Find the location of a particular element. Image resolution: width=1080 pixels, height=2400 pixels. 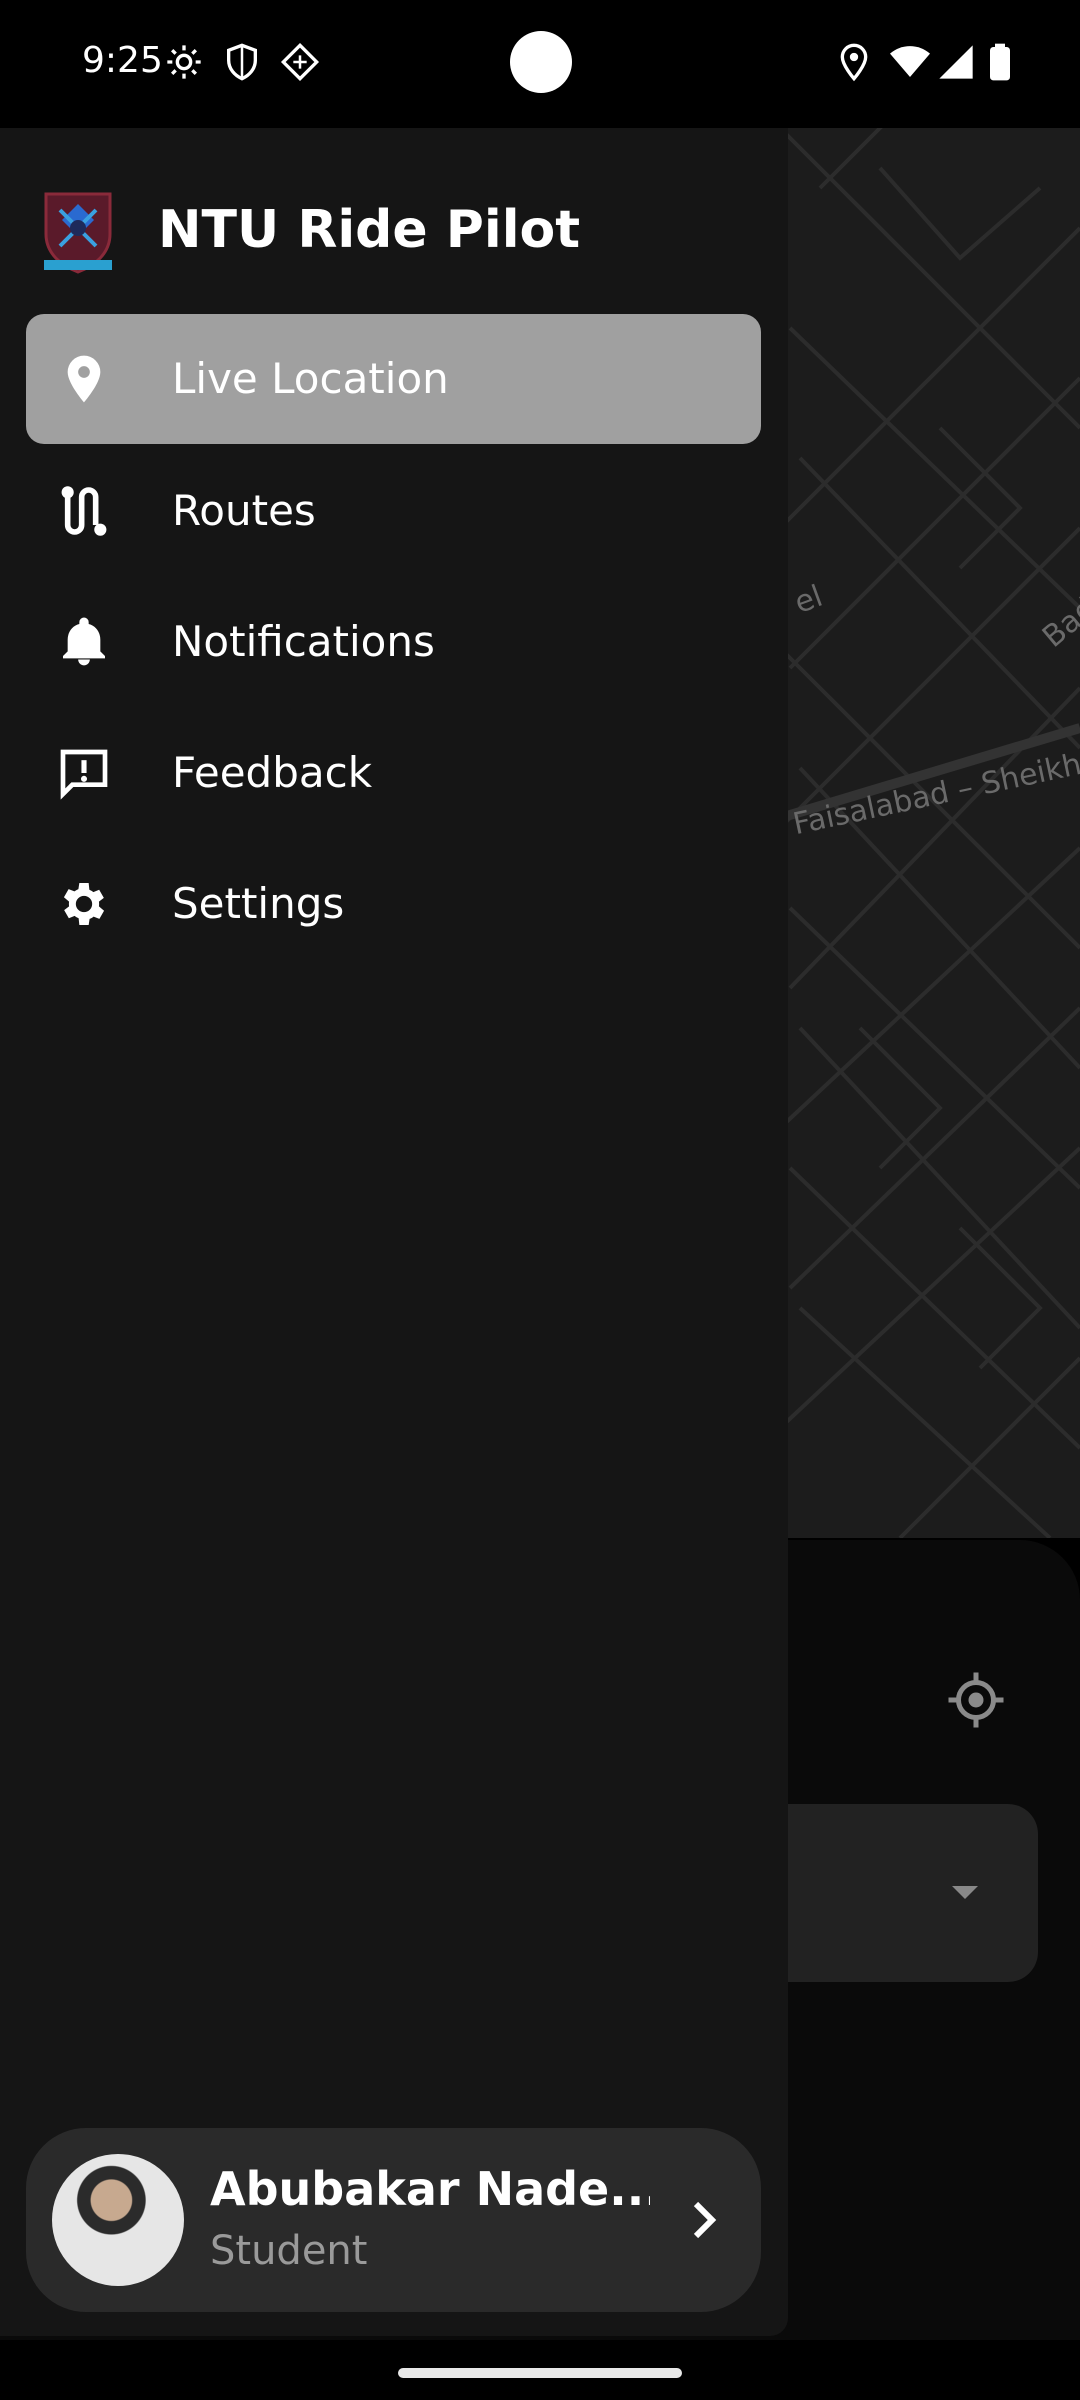

nav-item-label: Feedback is located at coordinates (272, 772).